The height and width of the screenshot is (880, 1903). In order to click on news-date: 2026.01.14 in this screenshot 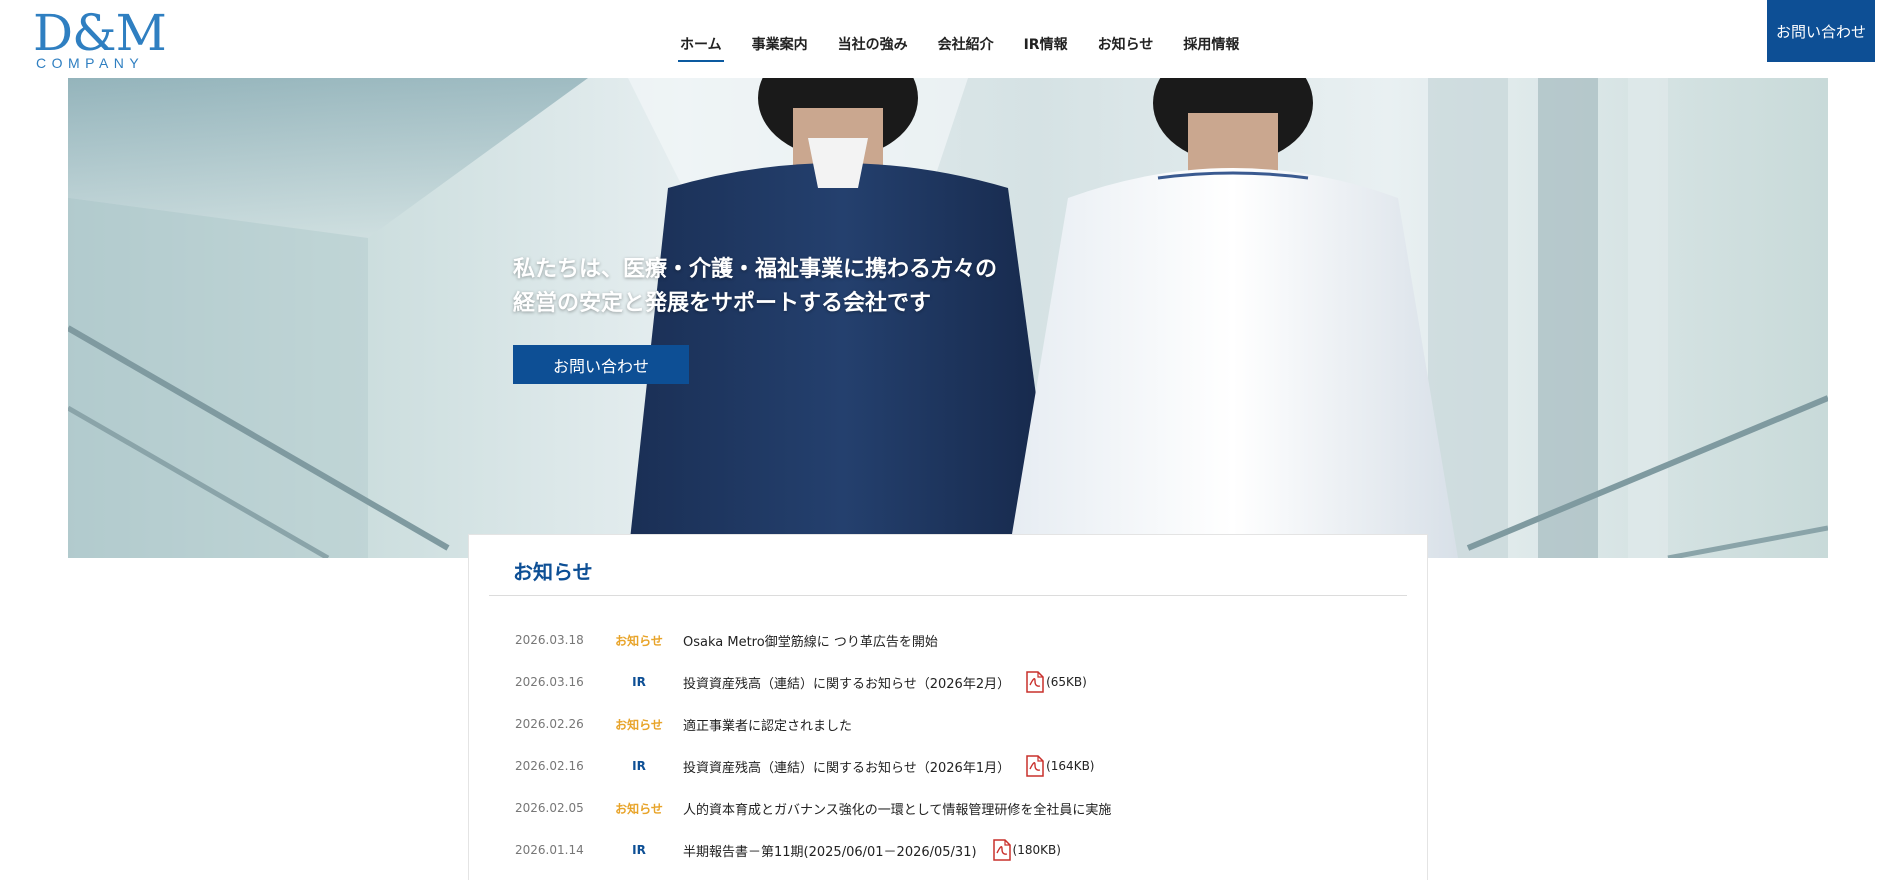, I will do `click(549, 850)`.